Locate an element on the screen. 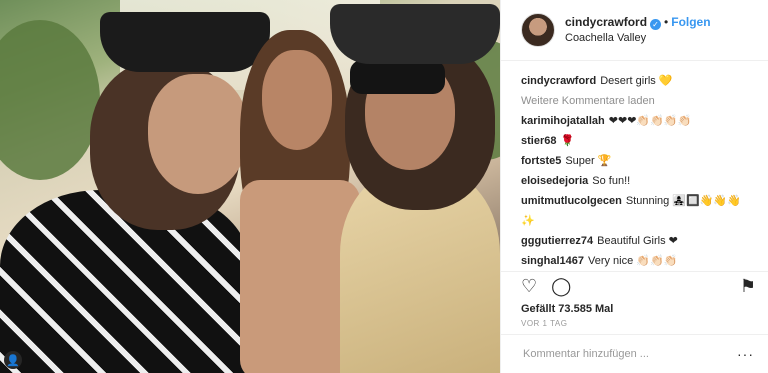 The width and height of the screenshot is (768, 373). caption-text: Desert girls 💛 is located at coordinates (636, 80).